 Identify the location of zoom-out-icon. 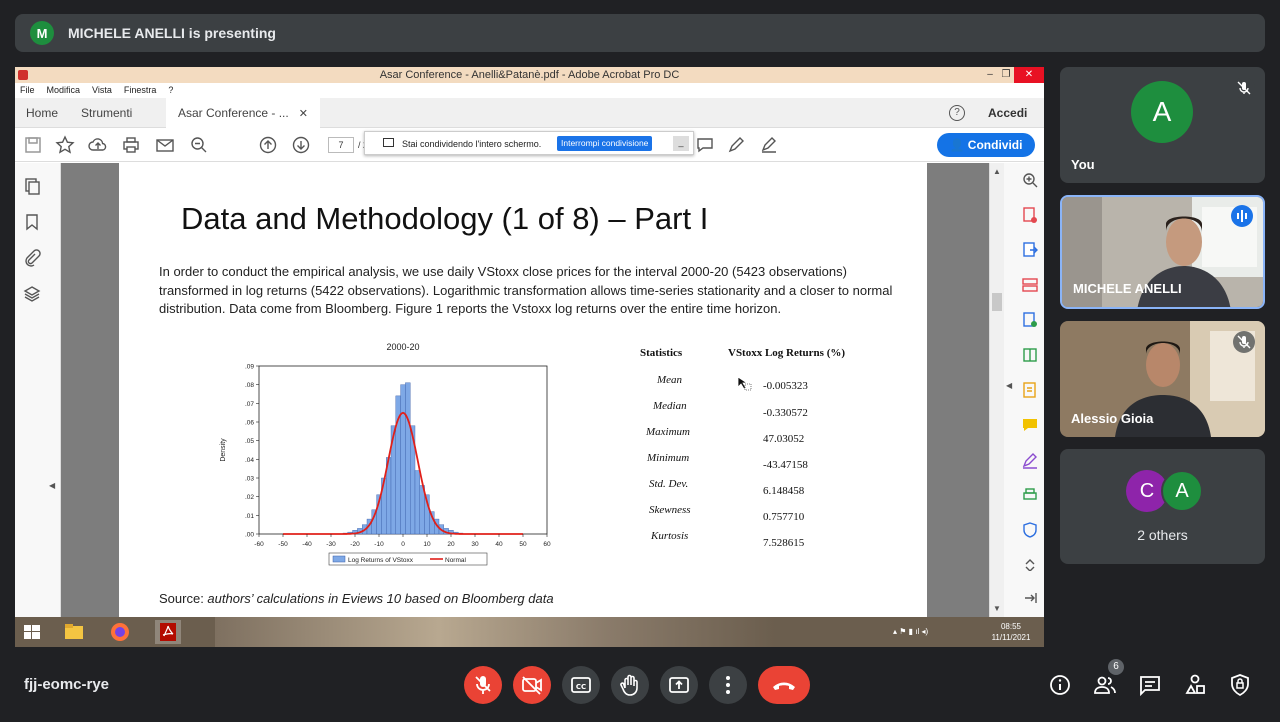
(199, 145).